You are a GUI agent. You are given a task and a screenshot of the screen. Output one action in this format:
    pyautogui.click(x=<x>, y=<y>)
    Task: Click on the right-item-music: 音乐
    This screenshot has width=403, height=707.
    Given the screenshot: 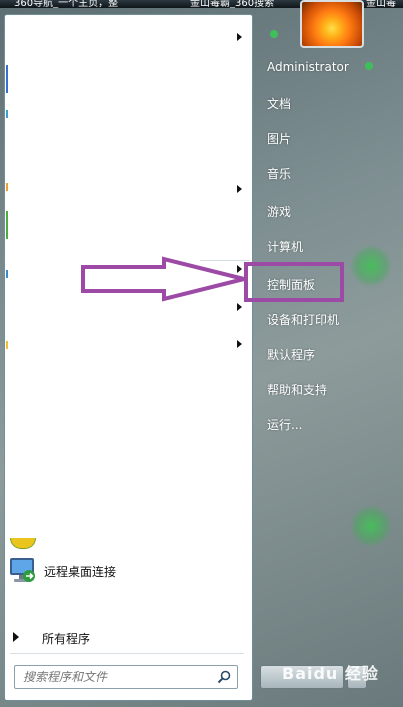 What is the action you would take?
    pyautogui.click(x=279, y=173)
    